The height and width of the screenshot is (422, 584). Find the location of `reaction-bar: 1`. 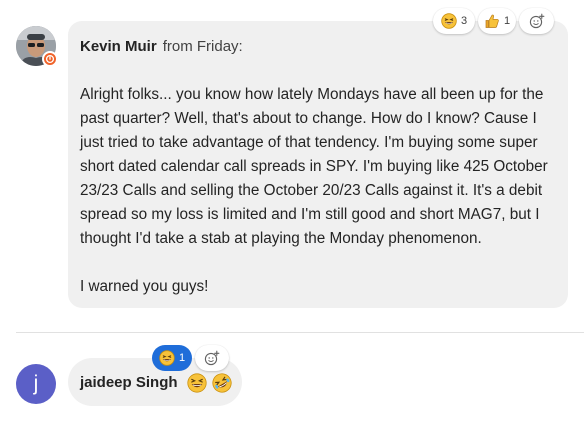

reaction-bar: 1 is located at coordinates (190, 358).